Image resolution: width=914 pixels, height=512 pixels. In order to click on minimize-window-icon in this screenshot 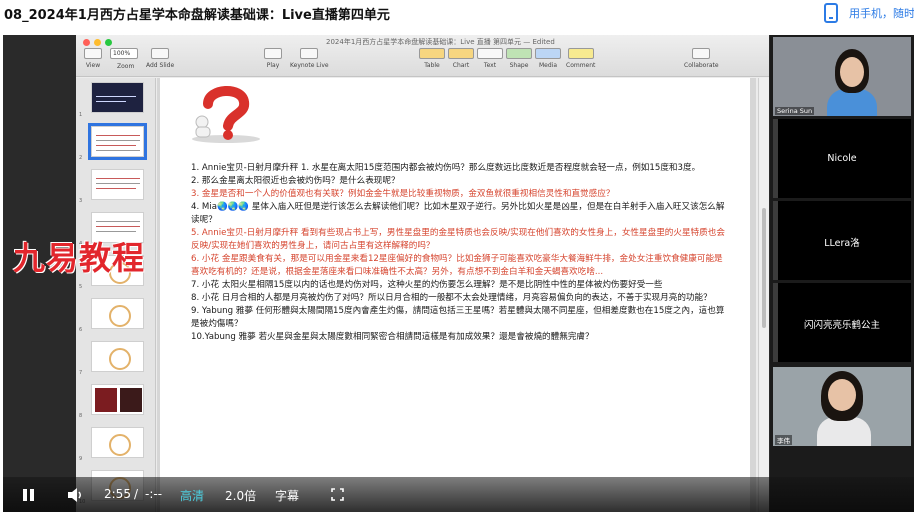, I will do `click(97, 42)`.